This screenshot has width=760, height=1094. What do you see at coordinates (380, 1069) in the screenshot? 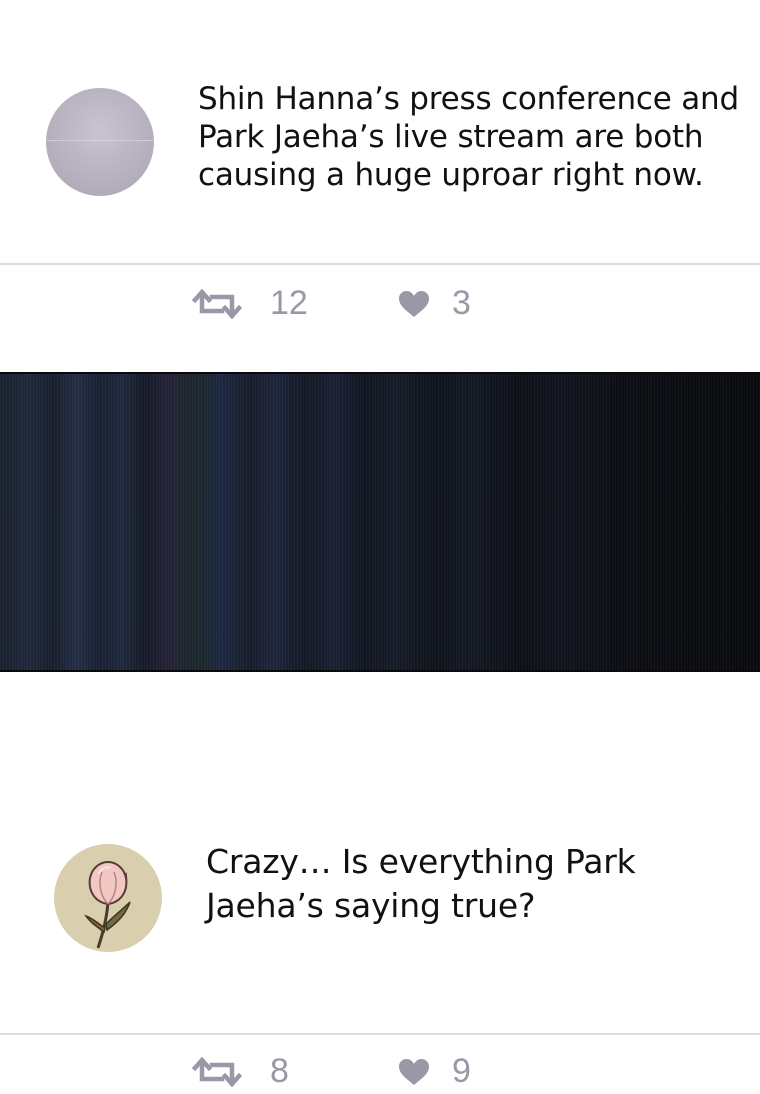
I see `post-actions: 8 9` at bounding box center [380, 1069].